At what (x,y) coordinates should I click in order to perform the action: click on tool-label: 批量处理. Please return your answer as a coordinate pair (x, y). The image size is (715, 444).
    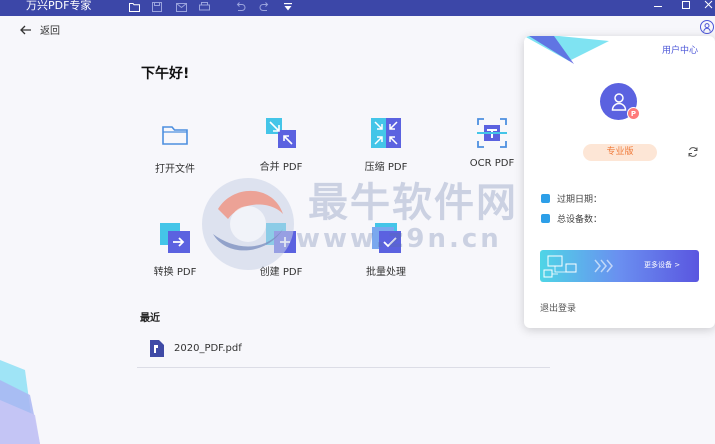
    Looking at the image, I should click on (386, 272).